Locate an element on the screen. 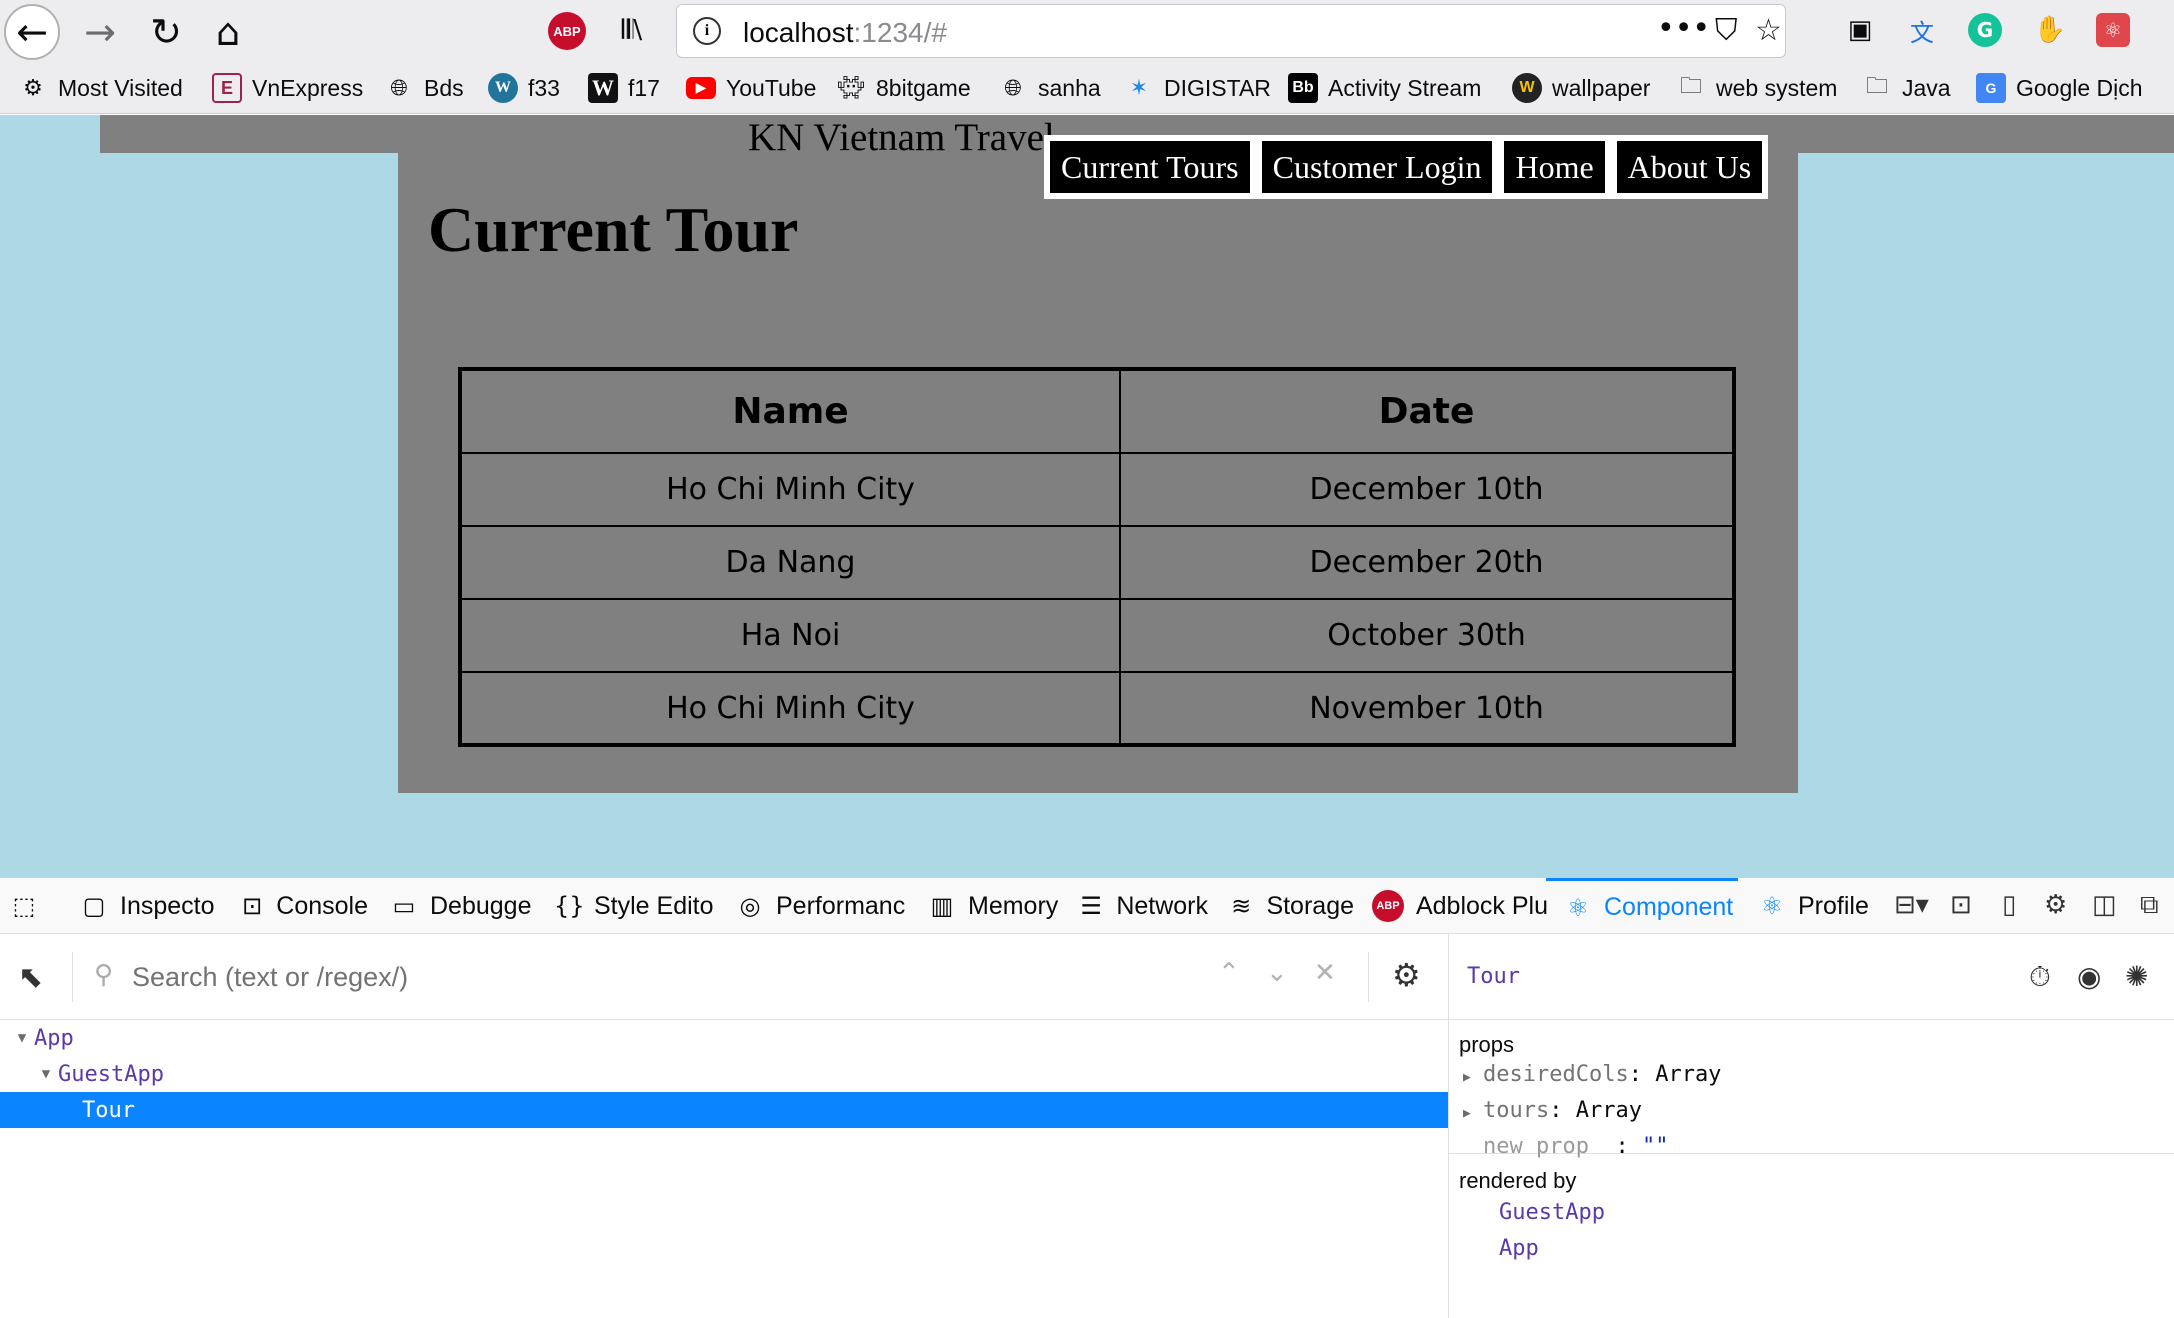 The width and height of the screenshot is (2174, 1318). bookmark-java: 🗀 Java is located at coordinates (1906, 88).